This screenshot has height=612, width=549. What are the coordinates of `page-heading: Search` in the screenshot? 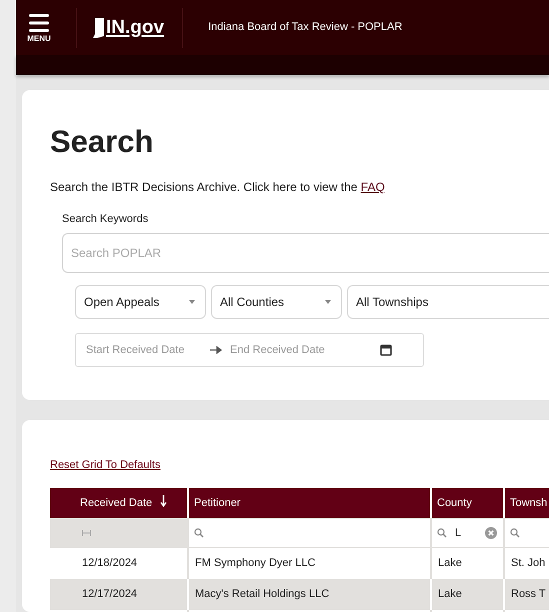 It's located at (102, 142).